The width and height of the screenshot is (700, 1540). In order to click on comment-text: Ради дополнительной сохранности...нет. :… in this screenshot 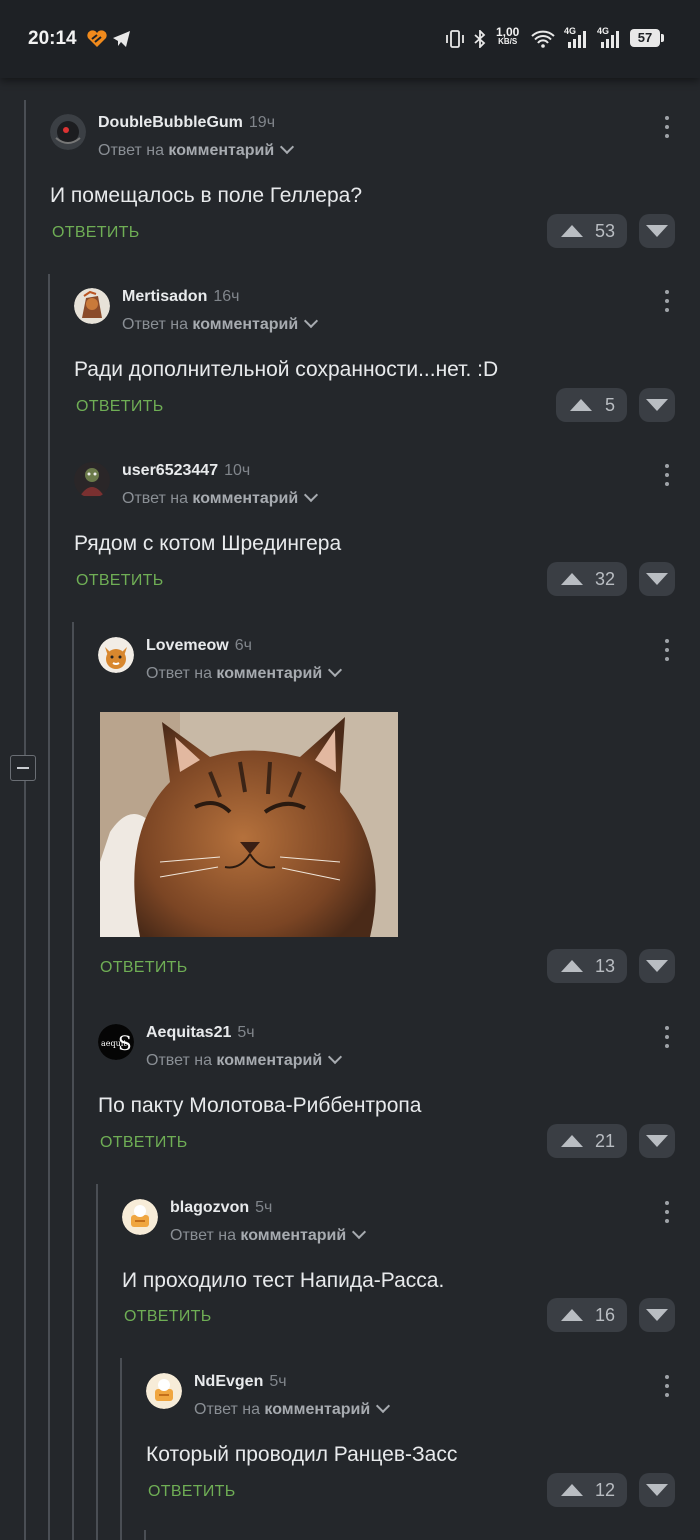, I will do `click(286, 369)`.